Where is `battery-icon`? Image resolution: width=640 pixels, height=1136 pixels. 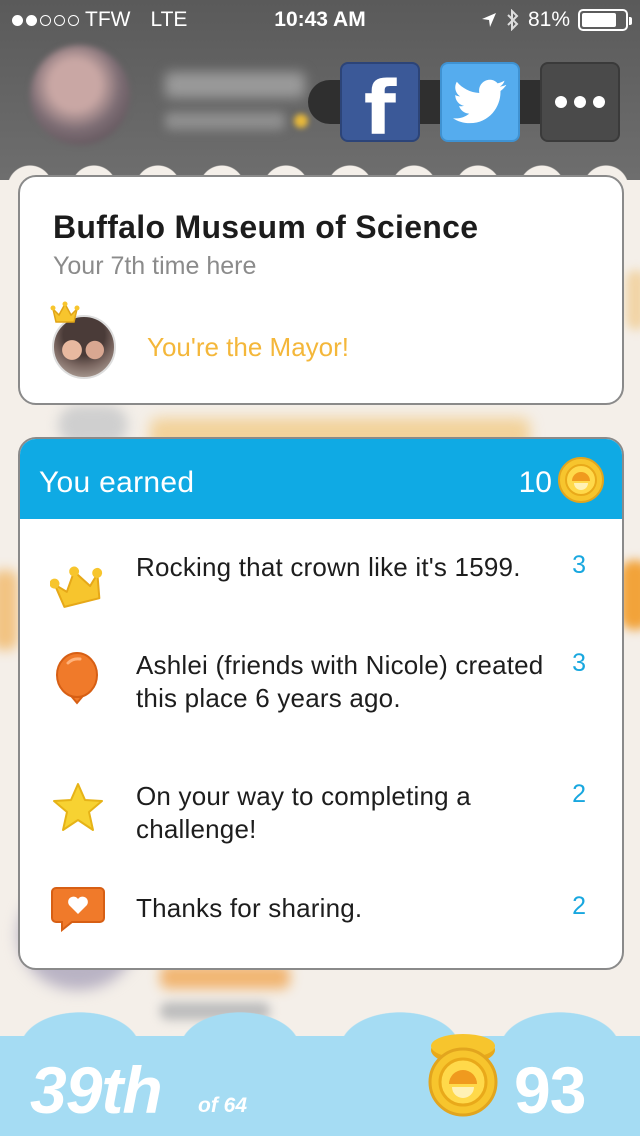
battery-icon is located at coordinates (605, 20).